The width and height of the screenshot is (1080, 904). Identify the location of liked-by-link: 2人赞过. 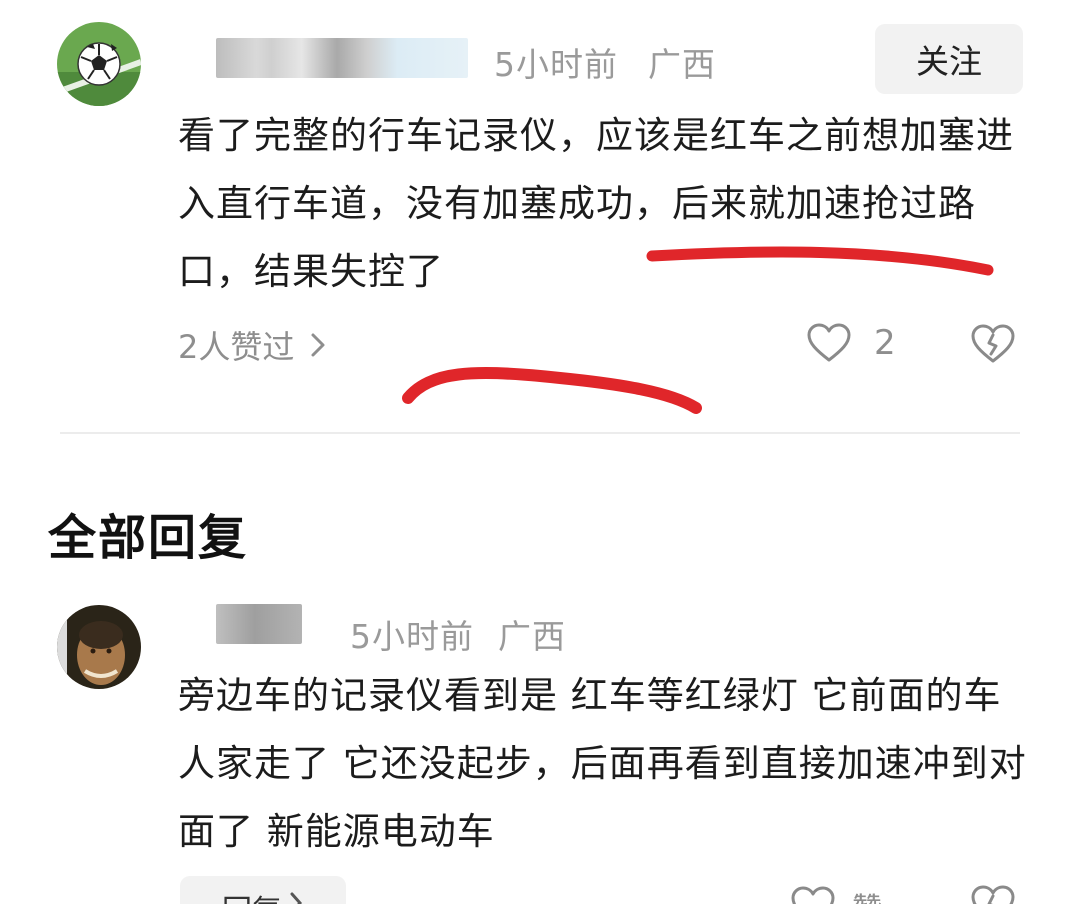
(253, 345).